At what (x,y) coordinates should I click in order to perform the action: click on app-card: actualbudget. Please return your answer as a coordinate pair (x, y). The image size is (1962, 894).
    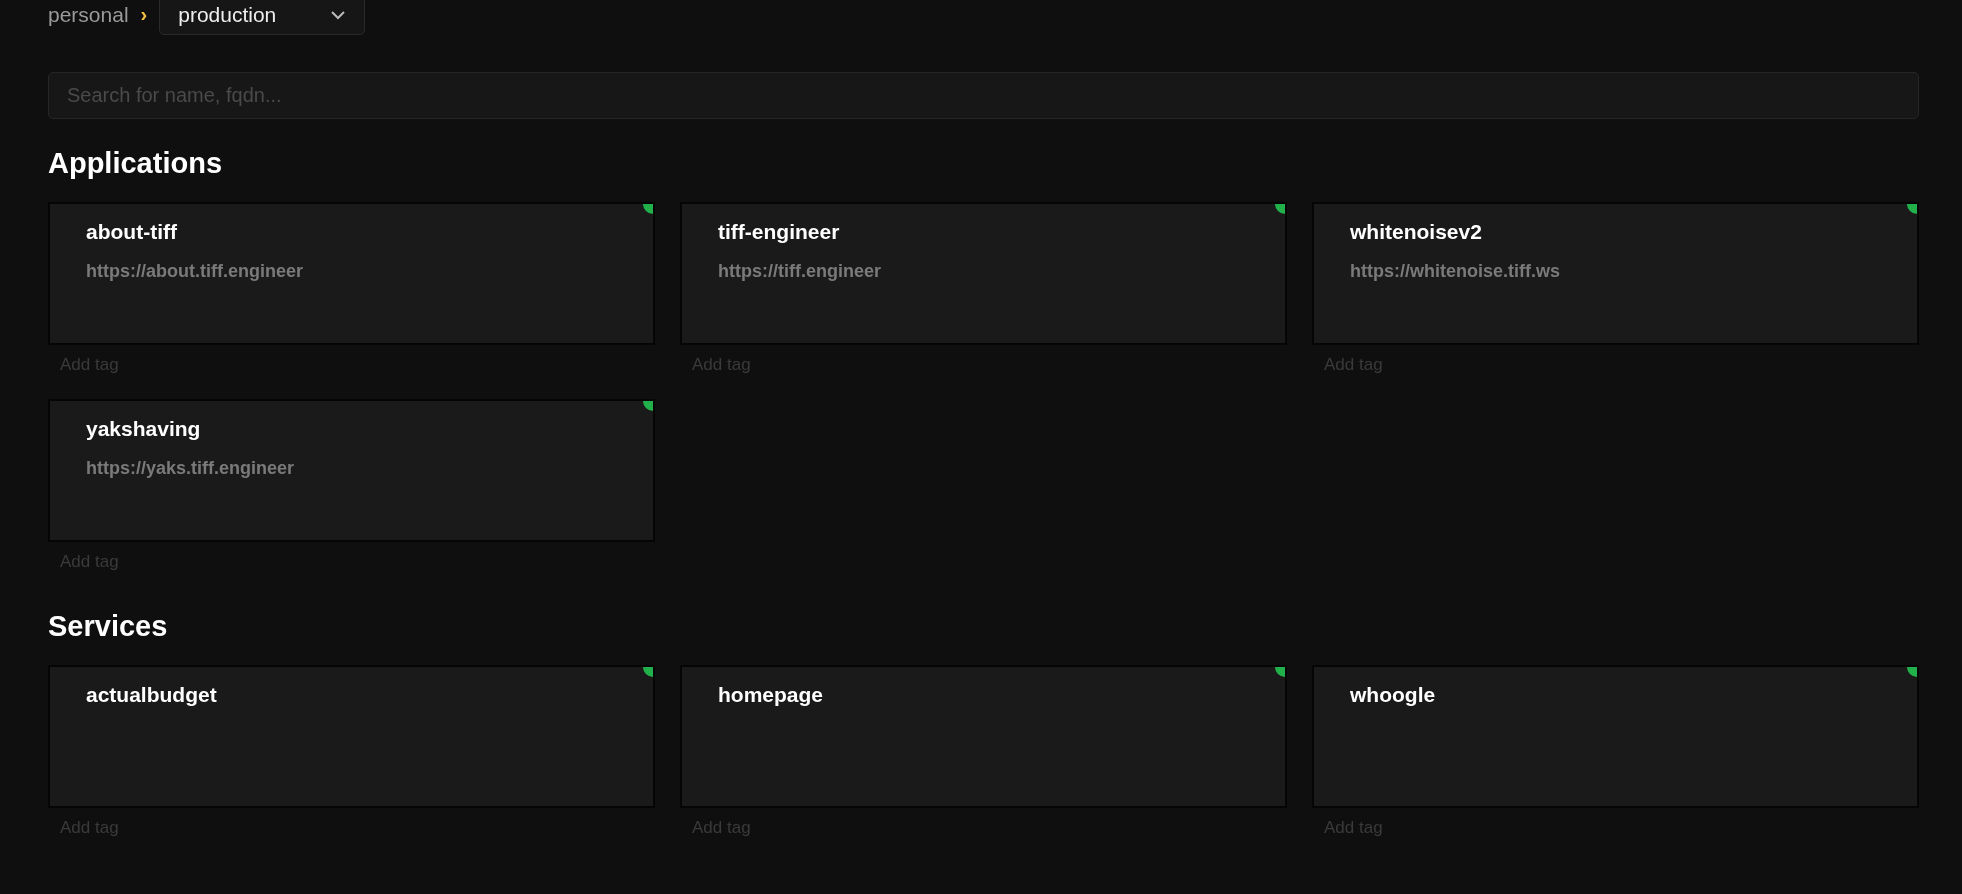
    Looking at the image, I should click on (351, 736).